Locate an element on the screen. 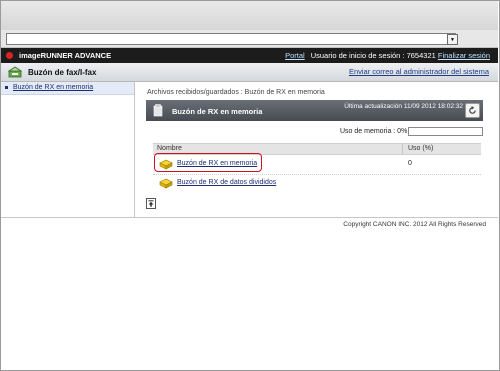  refresh-button is located at coordinates (472, 110).